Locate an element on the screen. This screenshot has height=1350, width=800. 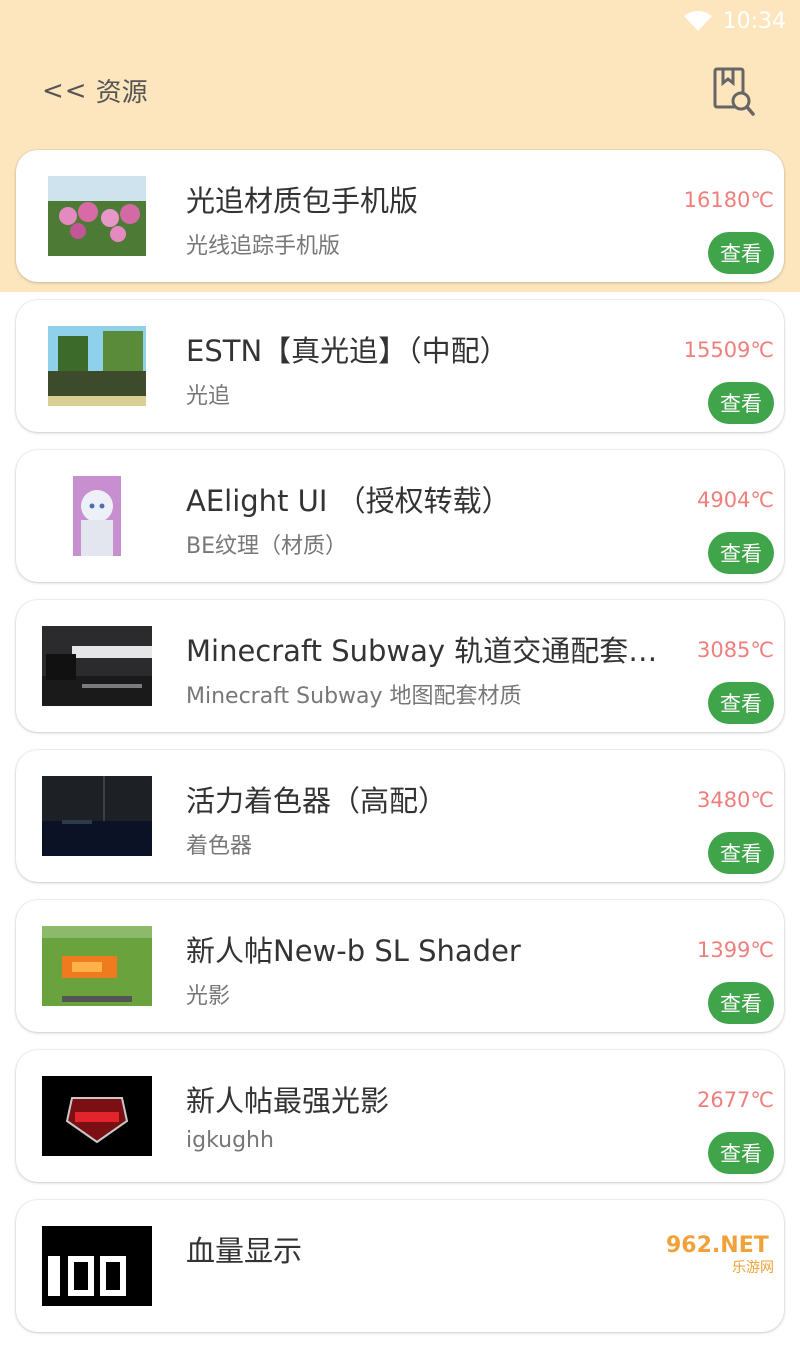
status-bar: 10:34 is located at coordinates (734, 21).